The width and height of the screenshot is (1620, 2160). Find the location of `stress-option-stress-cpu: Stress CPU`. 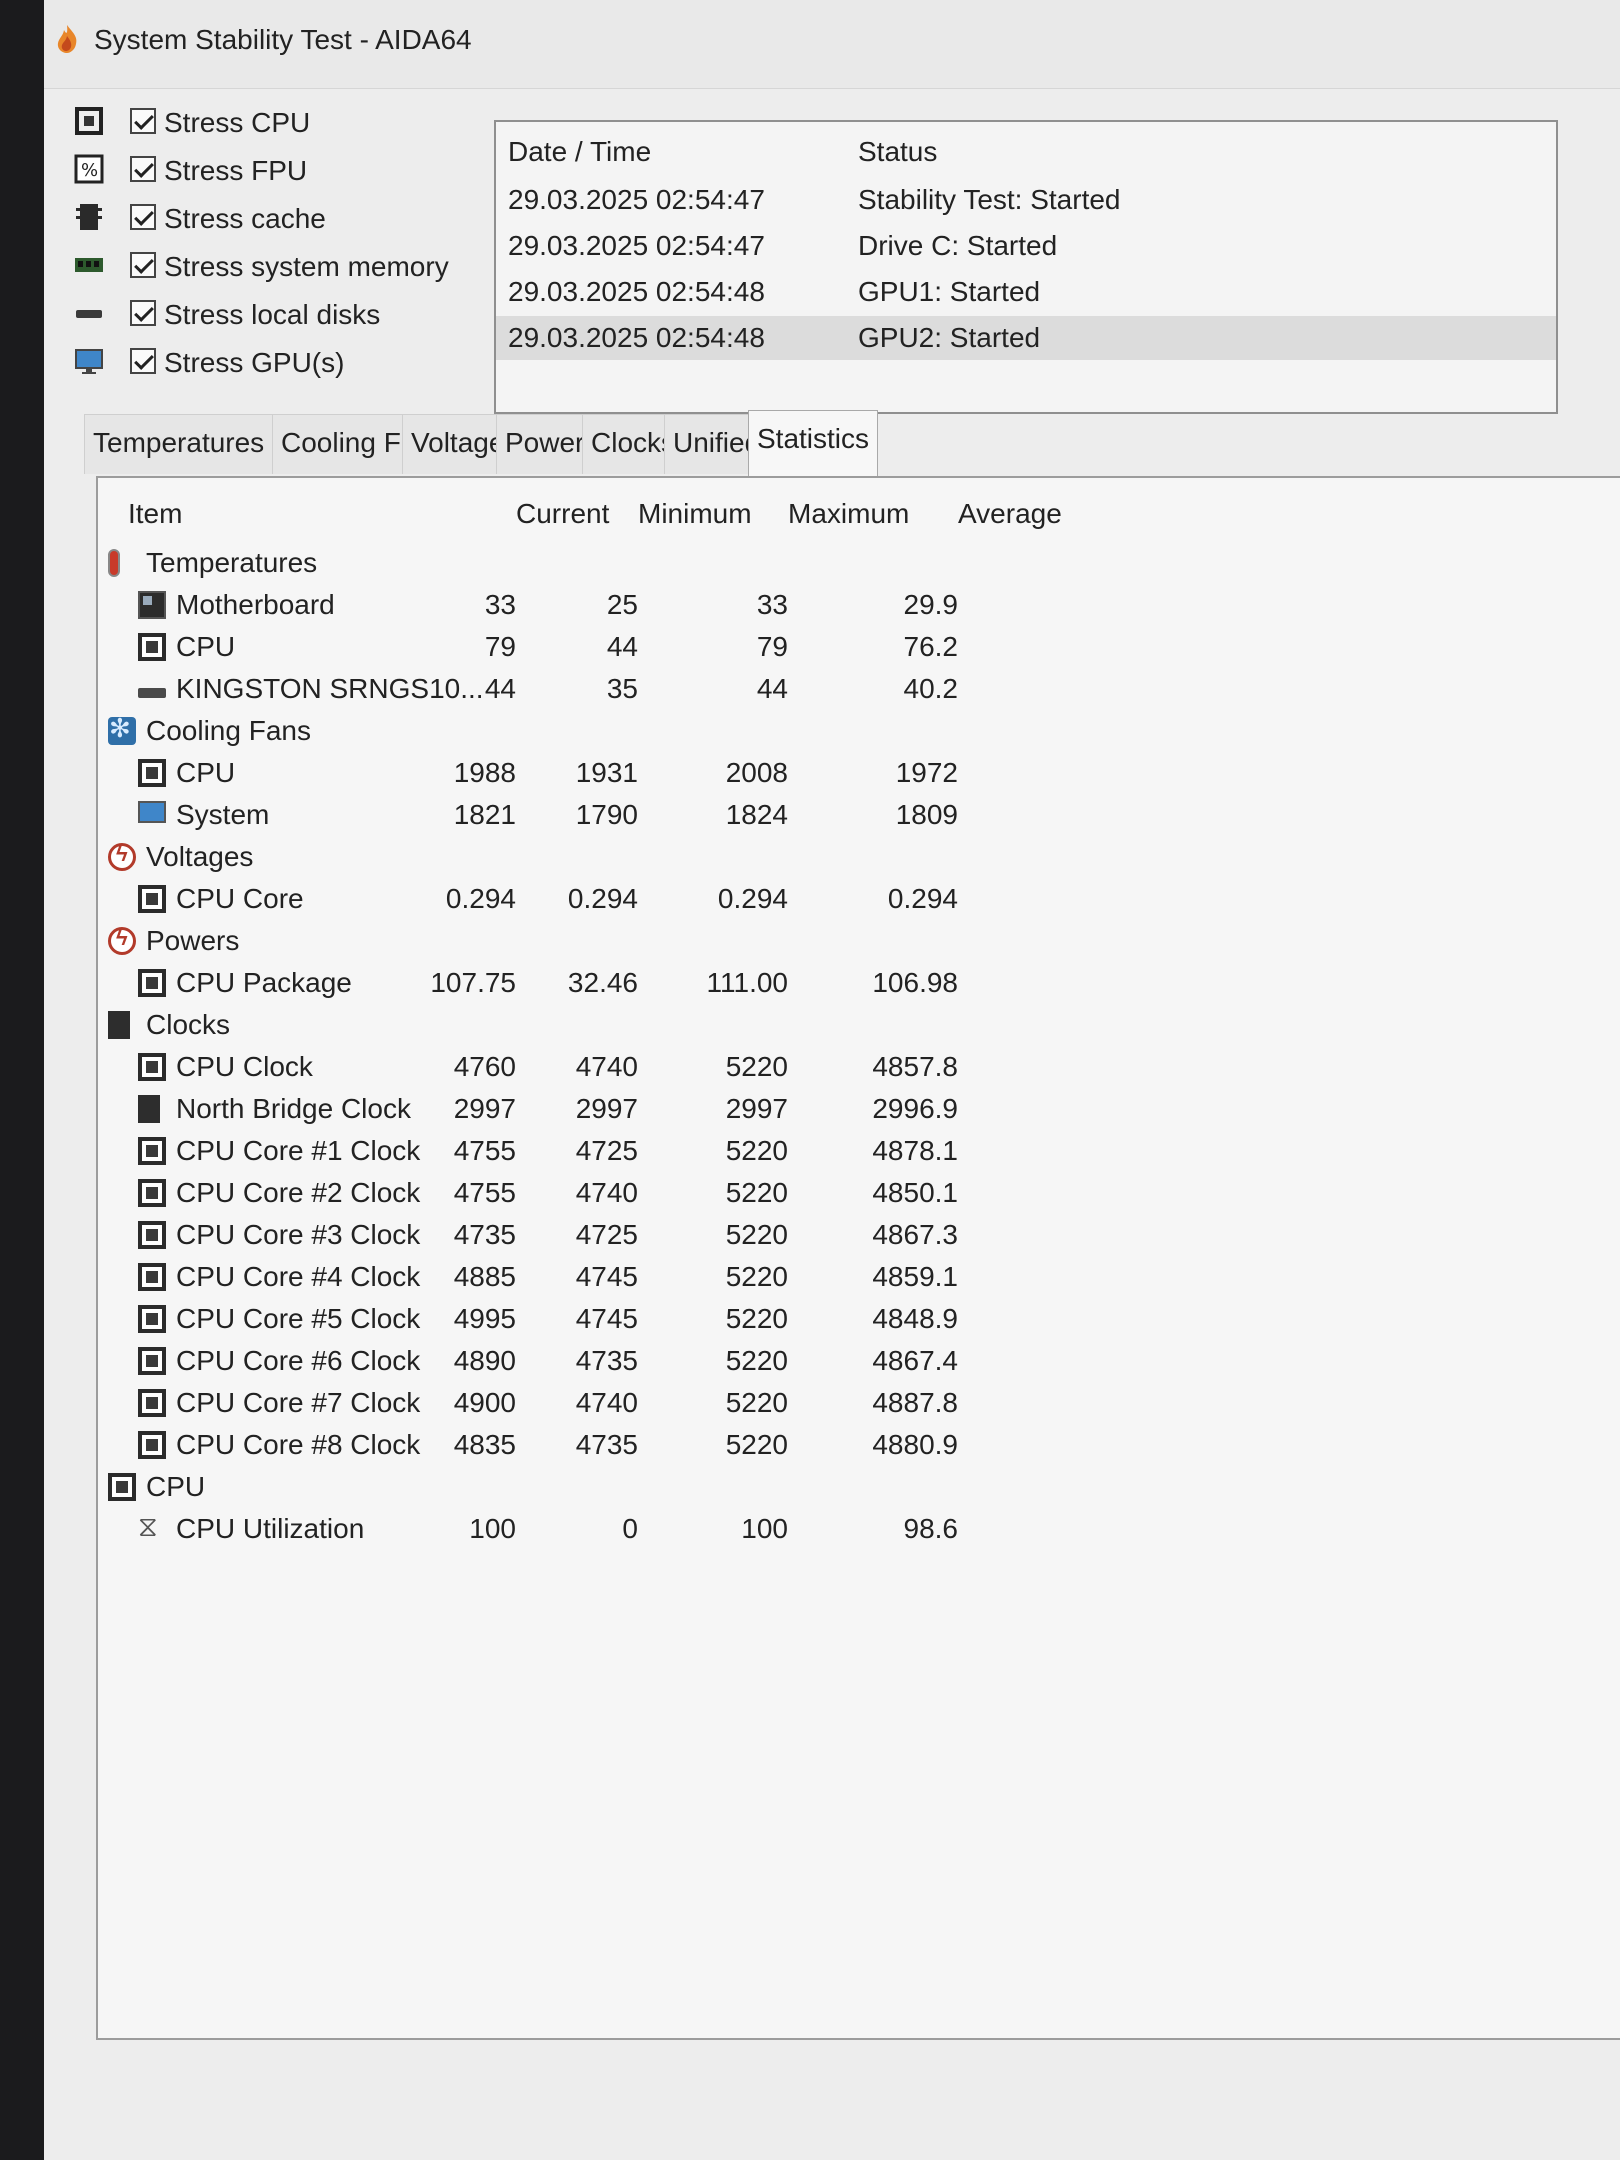

stress-option-stress-cpu: Stress CPU is located at coordinates (284, 124).